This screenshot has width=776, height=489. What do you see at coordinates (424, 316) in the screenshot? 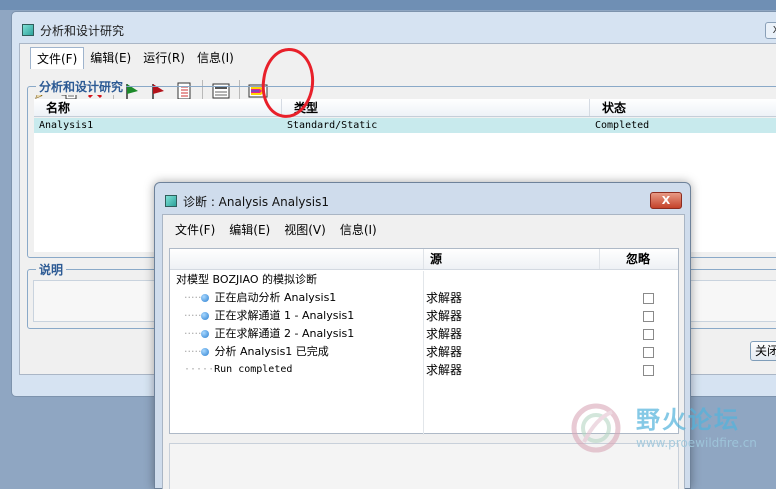
I see `tree-item: ····· 正在求解通道 1 - Analysis1 求解器` at bounding box center [424, 316].